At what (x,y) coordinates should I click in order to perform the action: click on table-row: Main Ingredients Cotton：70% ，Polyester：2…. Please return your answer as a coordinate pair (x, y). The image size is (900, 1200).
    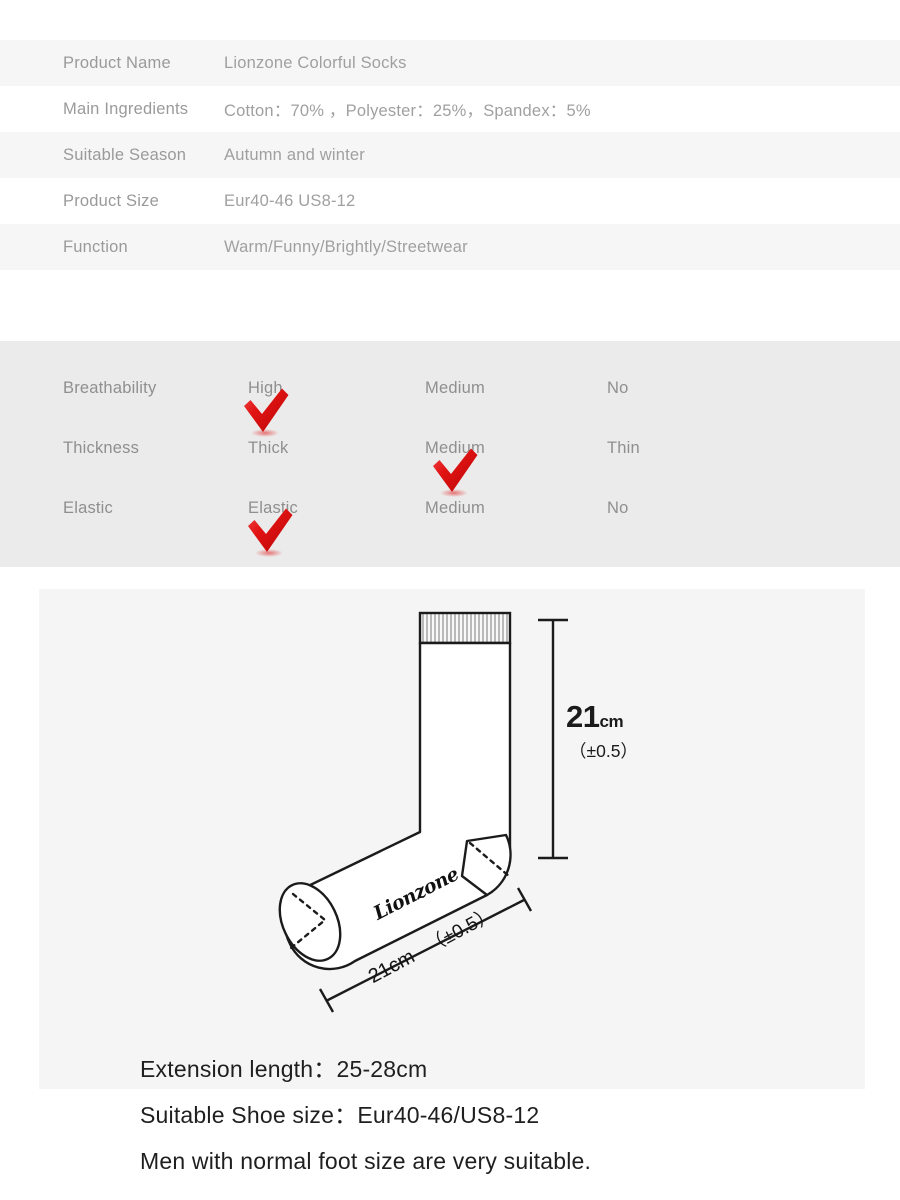
    Looking at the image, I should click on (450, 109).